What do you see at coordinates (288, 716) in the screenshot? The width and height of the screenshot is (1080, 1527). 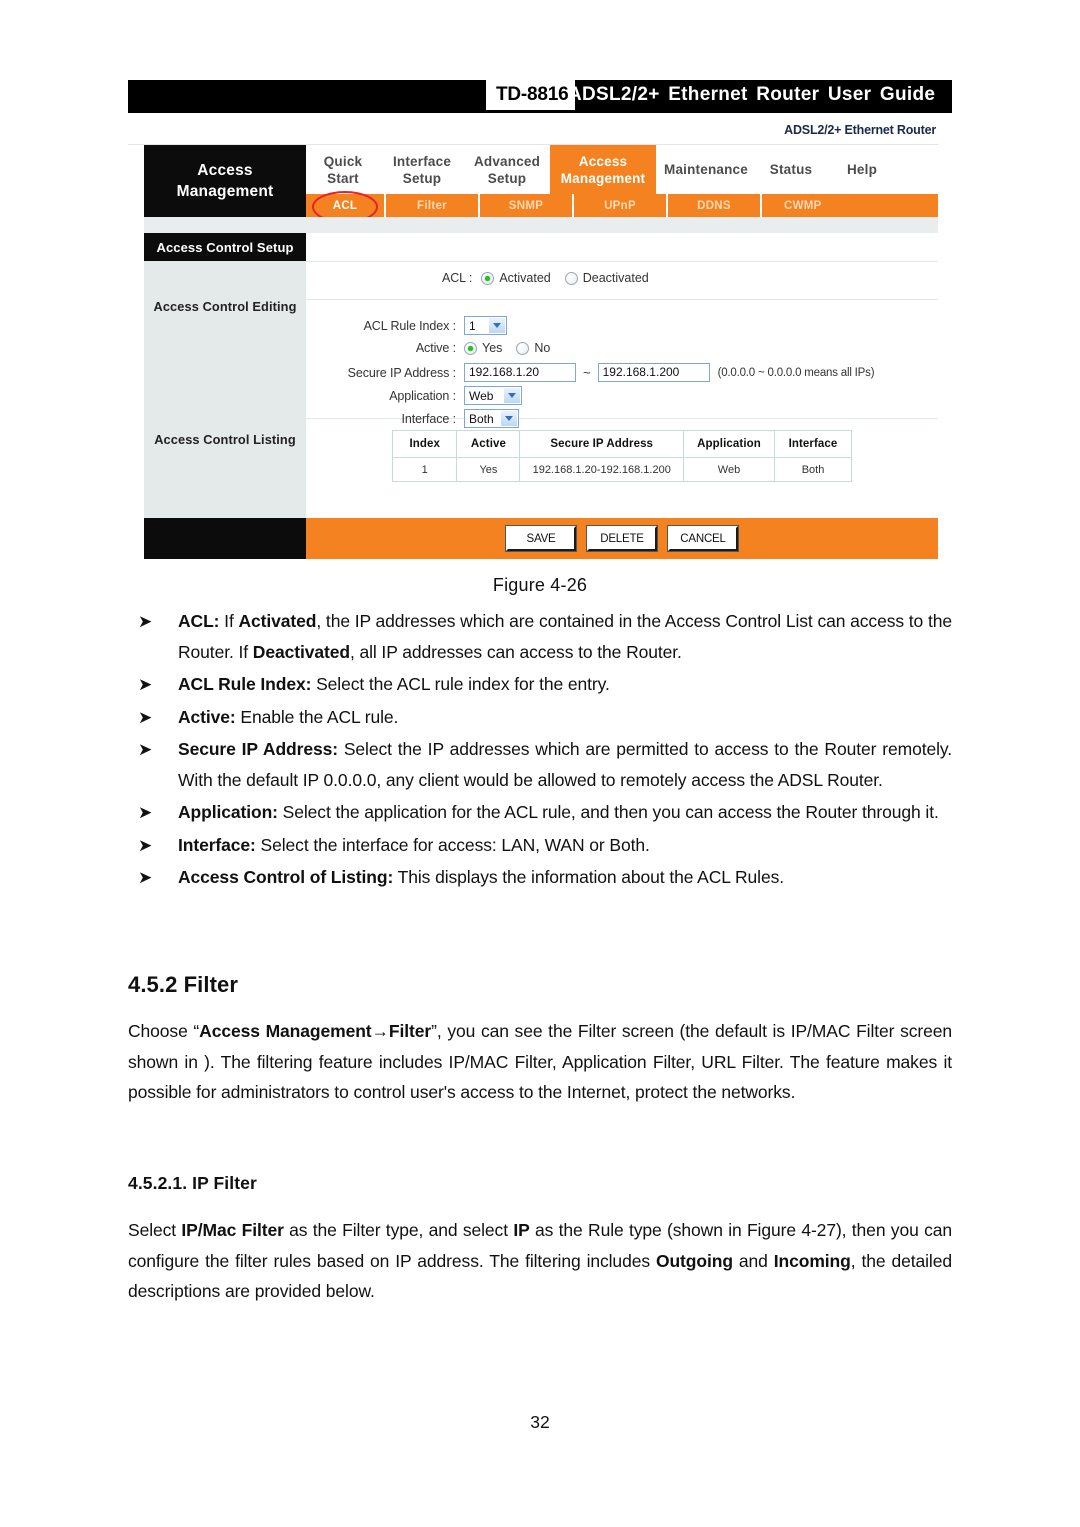 I see `bullet-text: Active: Enable the ACL rule.` at bounding box center [288, 716].